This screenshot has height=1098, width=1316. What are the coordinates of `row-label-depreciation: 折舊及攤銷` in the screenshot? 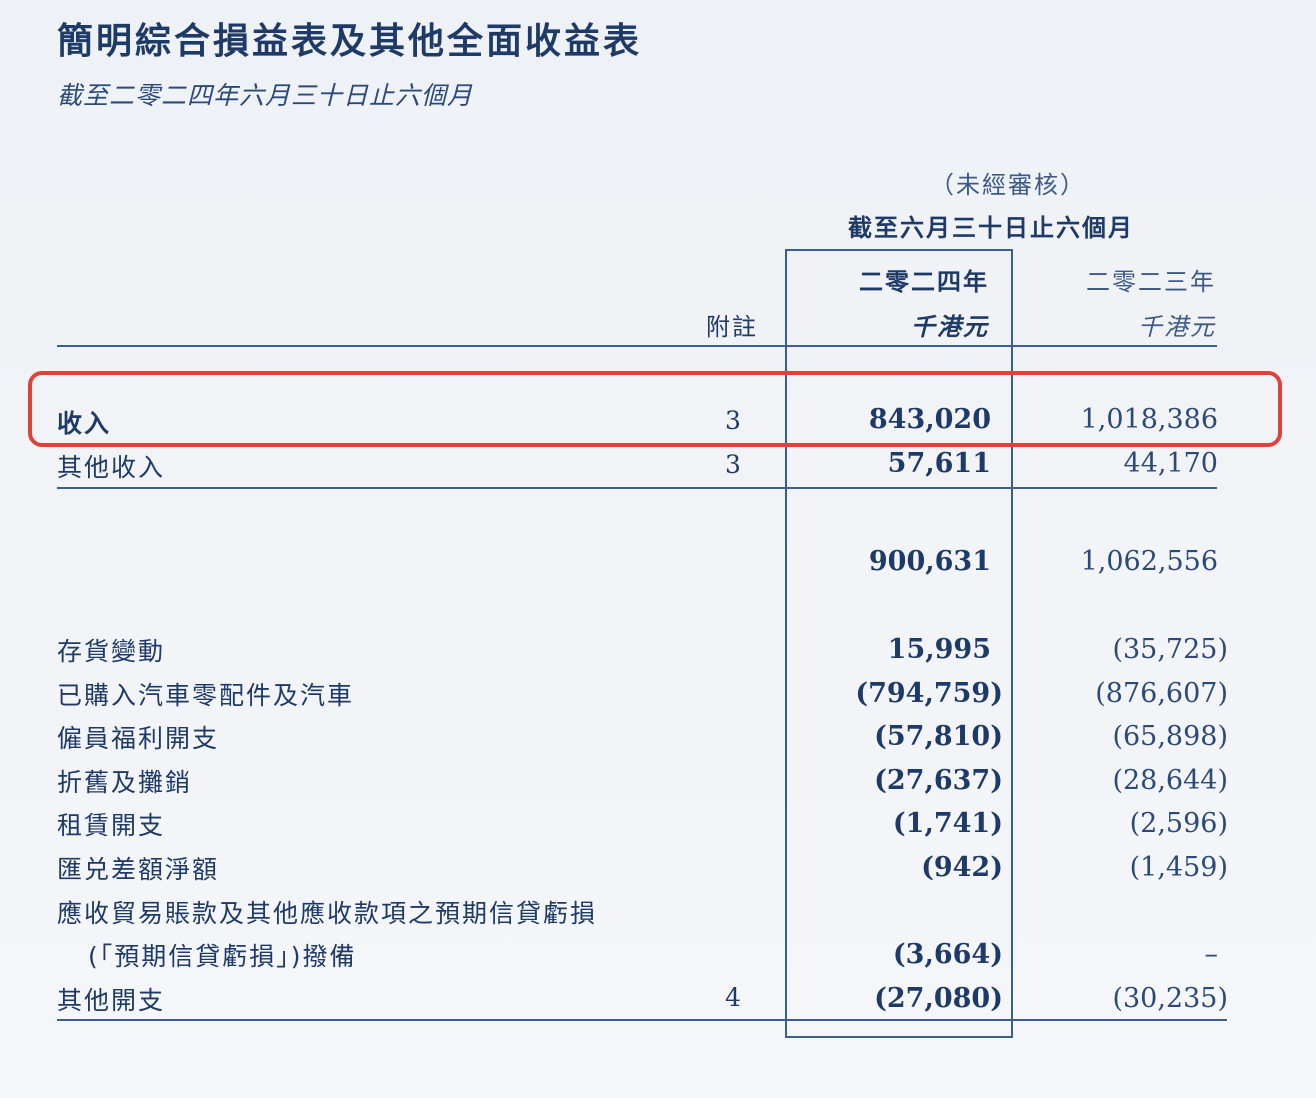 It's located at (125, 782).